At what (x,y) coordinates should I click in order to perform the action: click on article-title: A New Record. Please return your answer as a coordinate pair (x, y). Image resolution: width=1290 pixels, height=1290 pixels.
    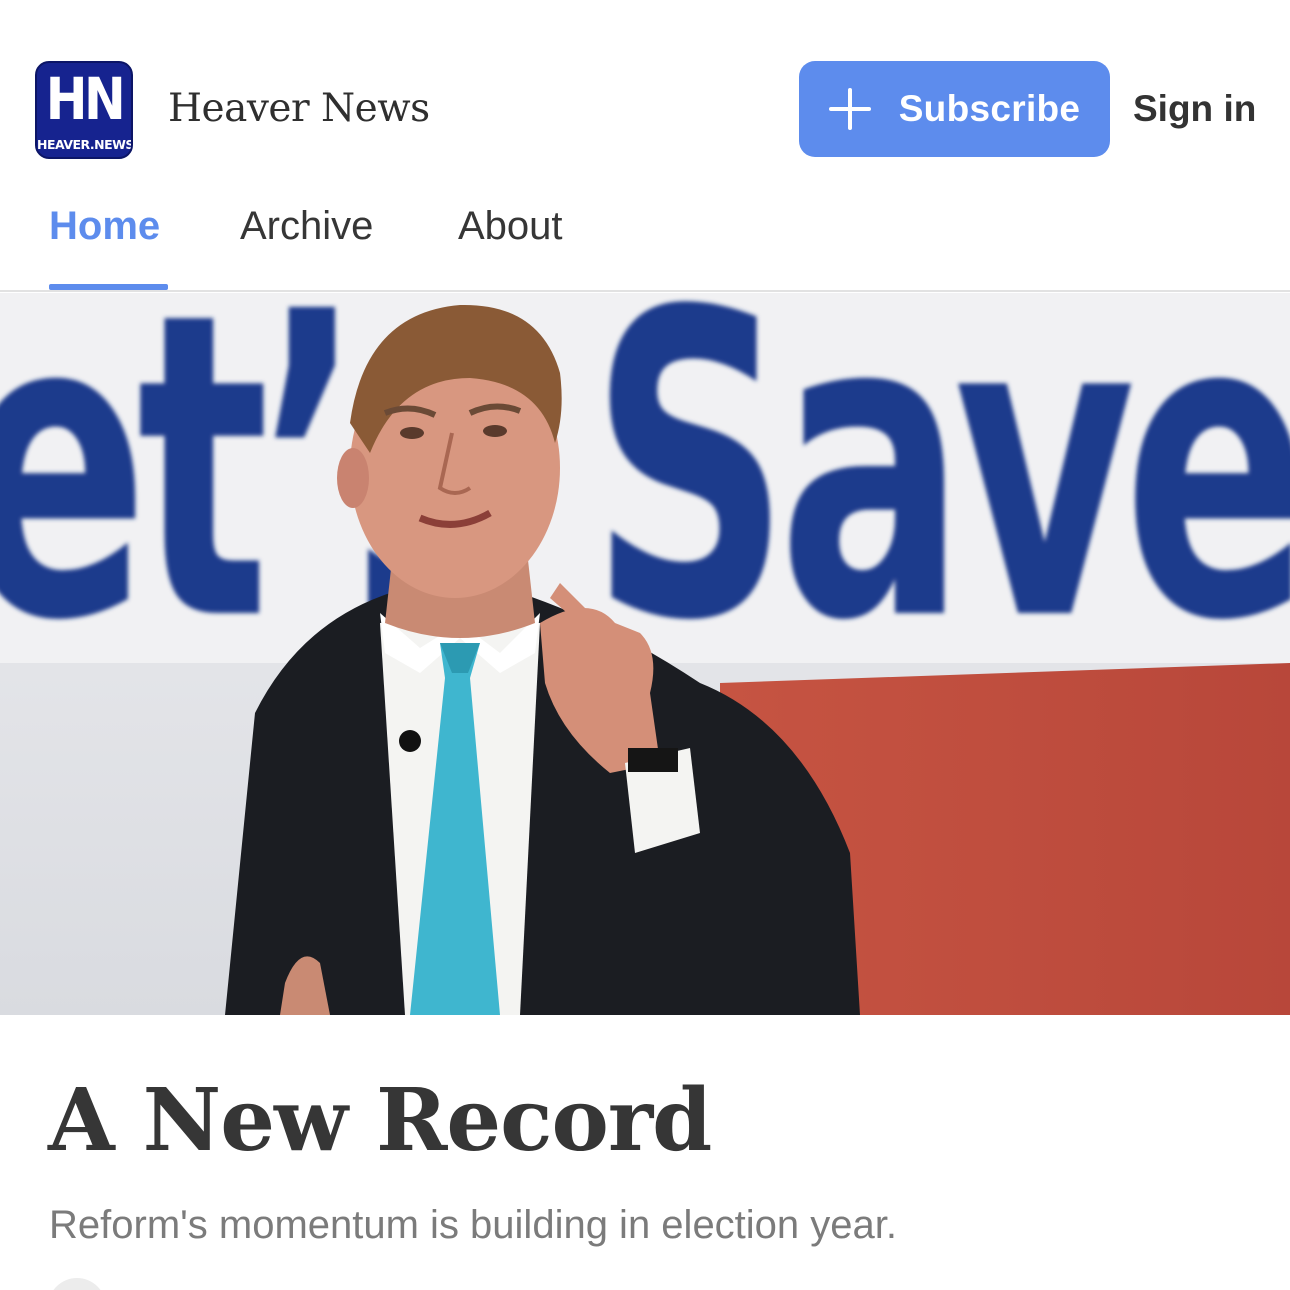
    Looking at the image, I should click on (380, 1121).